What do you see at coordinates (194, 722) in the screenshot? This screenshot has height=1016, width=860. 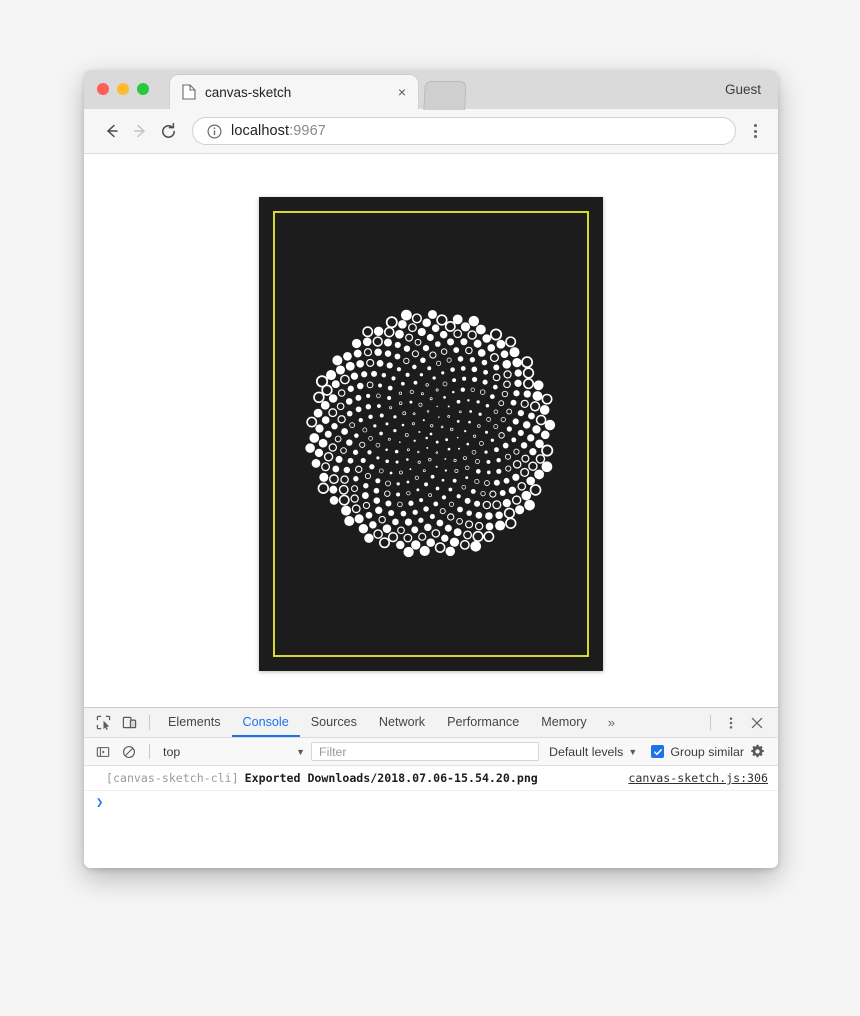 I see `devtools-tab-elements: Elements` at bounding box center [194, 722].